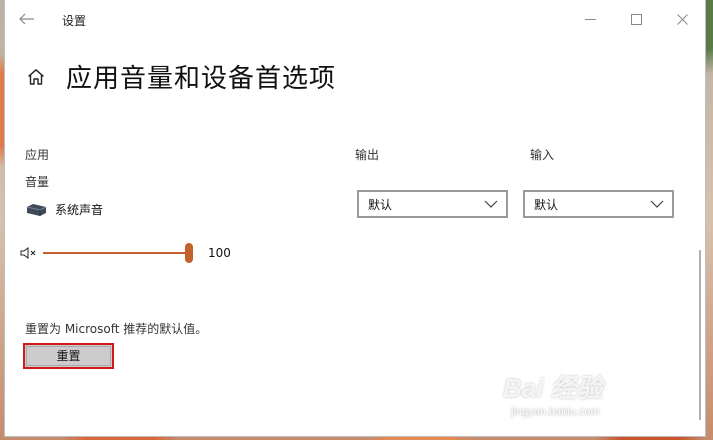 The width and height of the screenshot is (713, 440). Describe the element at coordinates (700, 335) in the screenshot. I see `scrollbar` at that location.